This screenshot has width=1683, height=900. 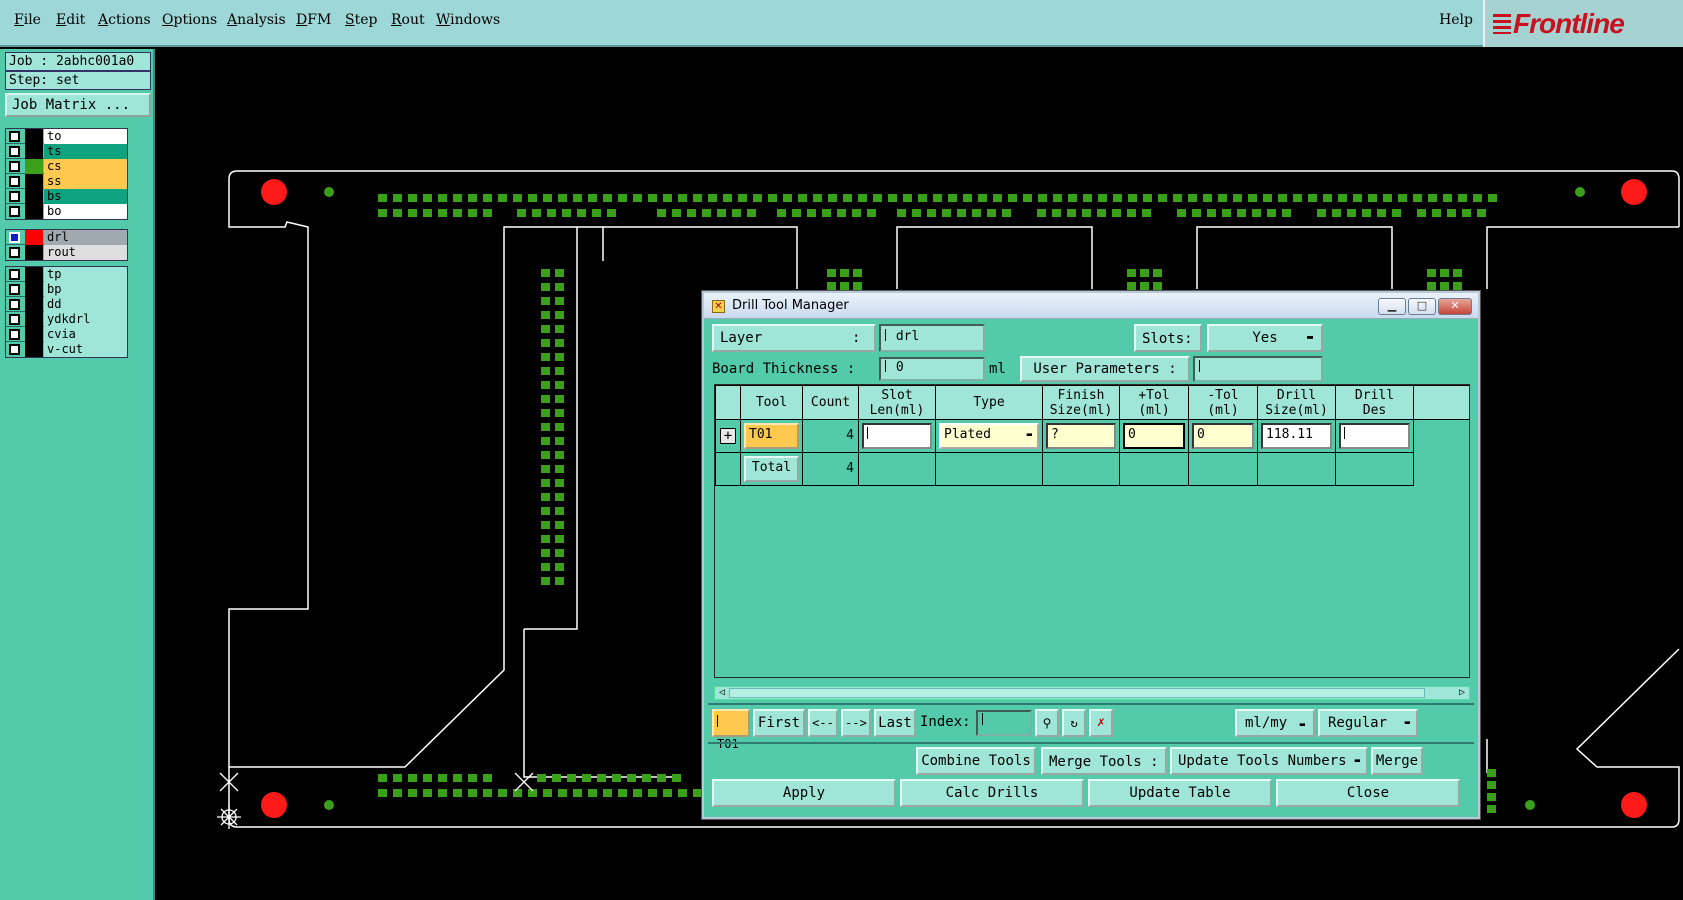 I want to click on menu-edit: Edit, so click(x=70, y=22).